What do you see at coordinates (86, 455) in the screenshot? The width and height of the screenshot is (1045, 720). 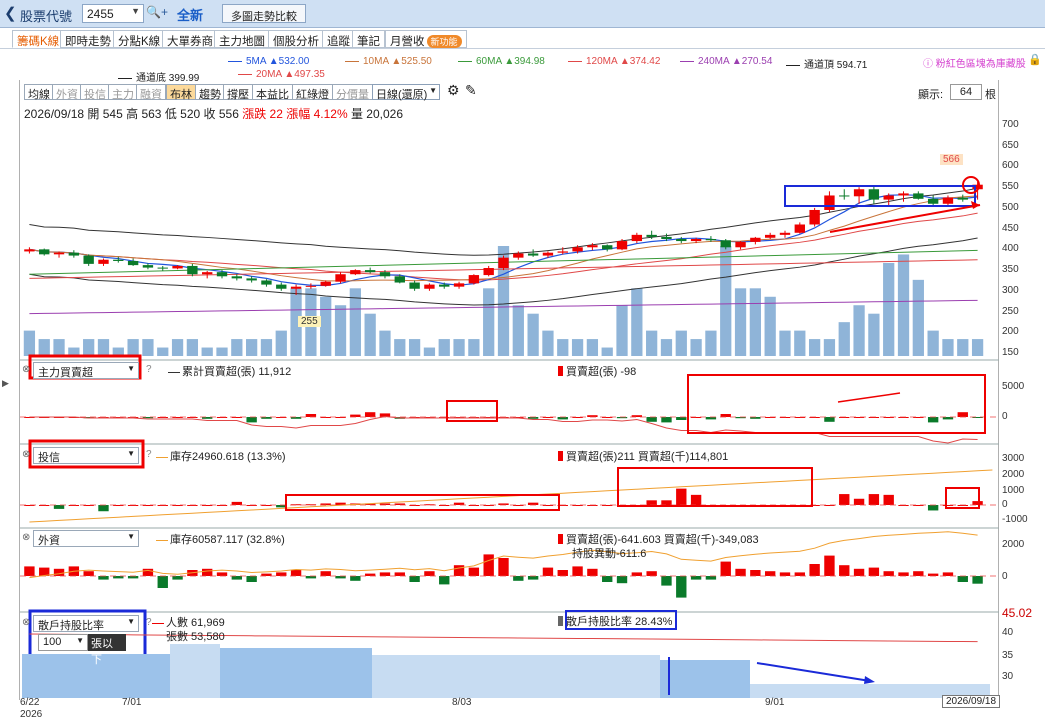 I see `panel2-select: 投信 ▼` at bounding box center [86, 455].